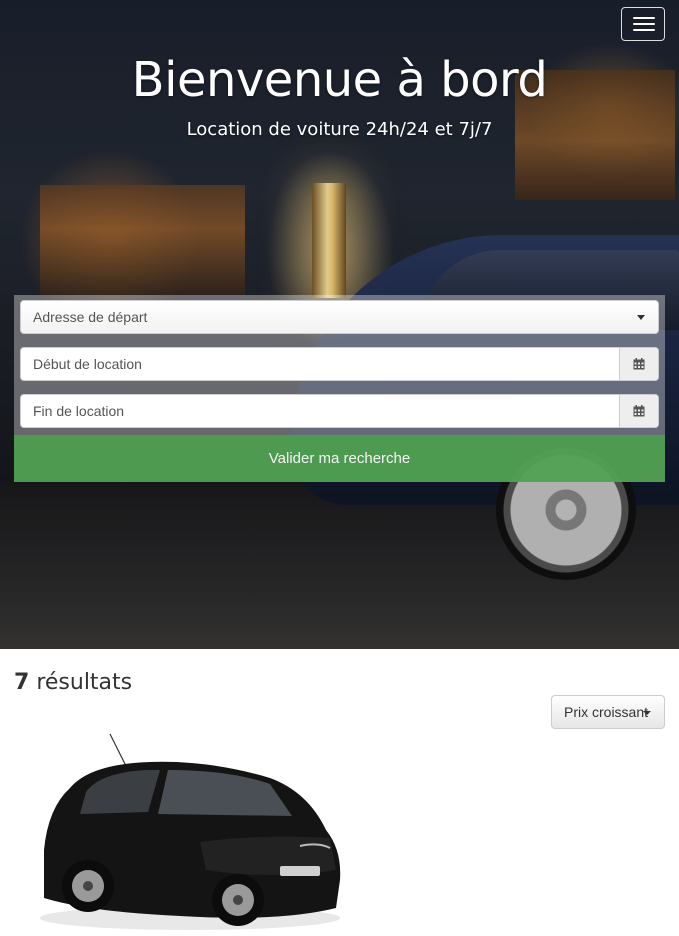  Describe the element at coordinates (90, 317) in the screenshot. I see `departure-address-label: Adresse de départ` at that location.